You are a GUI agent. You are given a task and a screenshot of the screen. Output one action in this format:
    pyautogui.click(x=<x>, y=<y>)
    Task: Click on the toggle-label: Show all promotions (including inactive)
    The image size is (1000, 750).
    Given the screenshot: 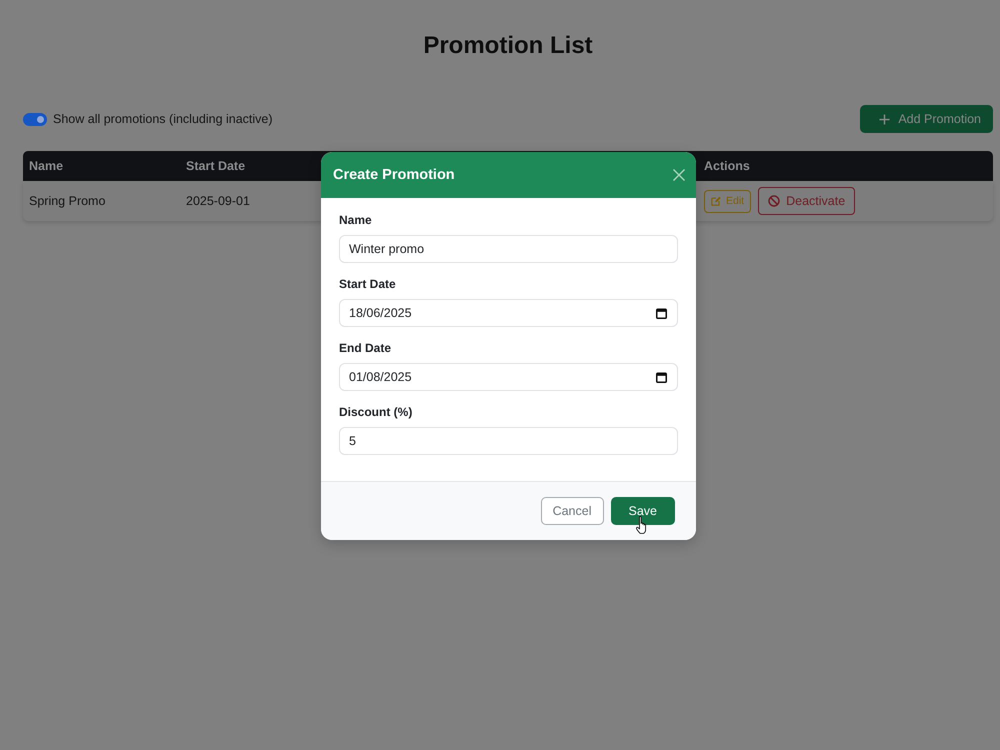 What is the action you would take?
    pyautogui.click(x=163, y=119)
    